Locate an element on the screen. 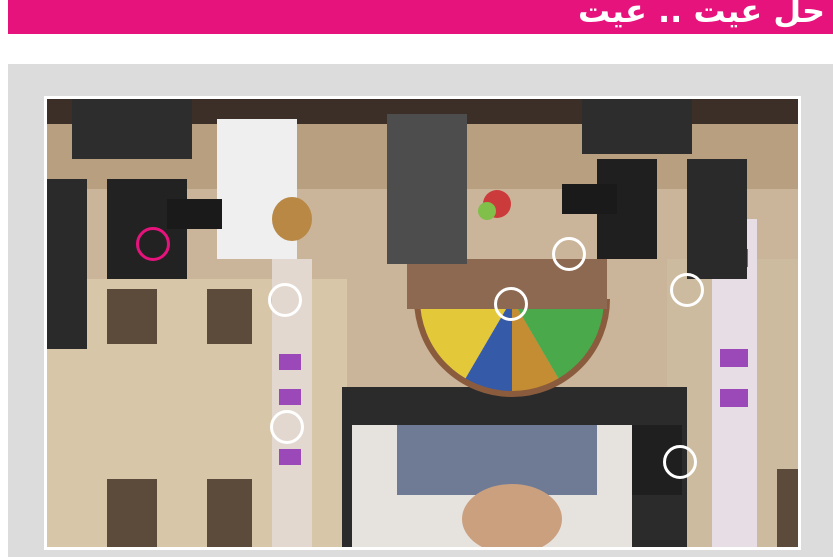 The image size is (833, 557). header-bar: حل عيت .. عيت is located at coordinates (420, 17).